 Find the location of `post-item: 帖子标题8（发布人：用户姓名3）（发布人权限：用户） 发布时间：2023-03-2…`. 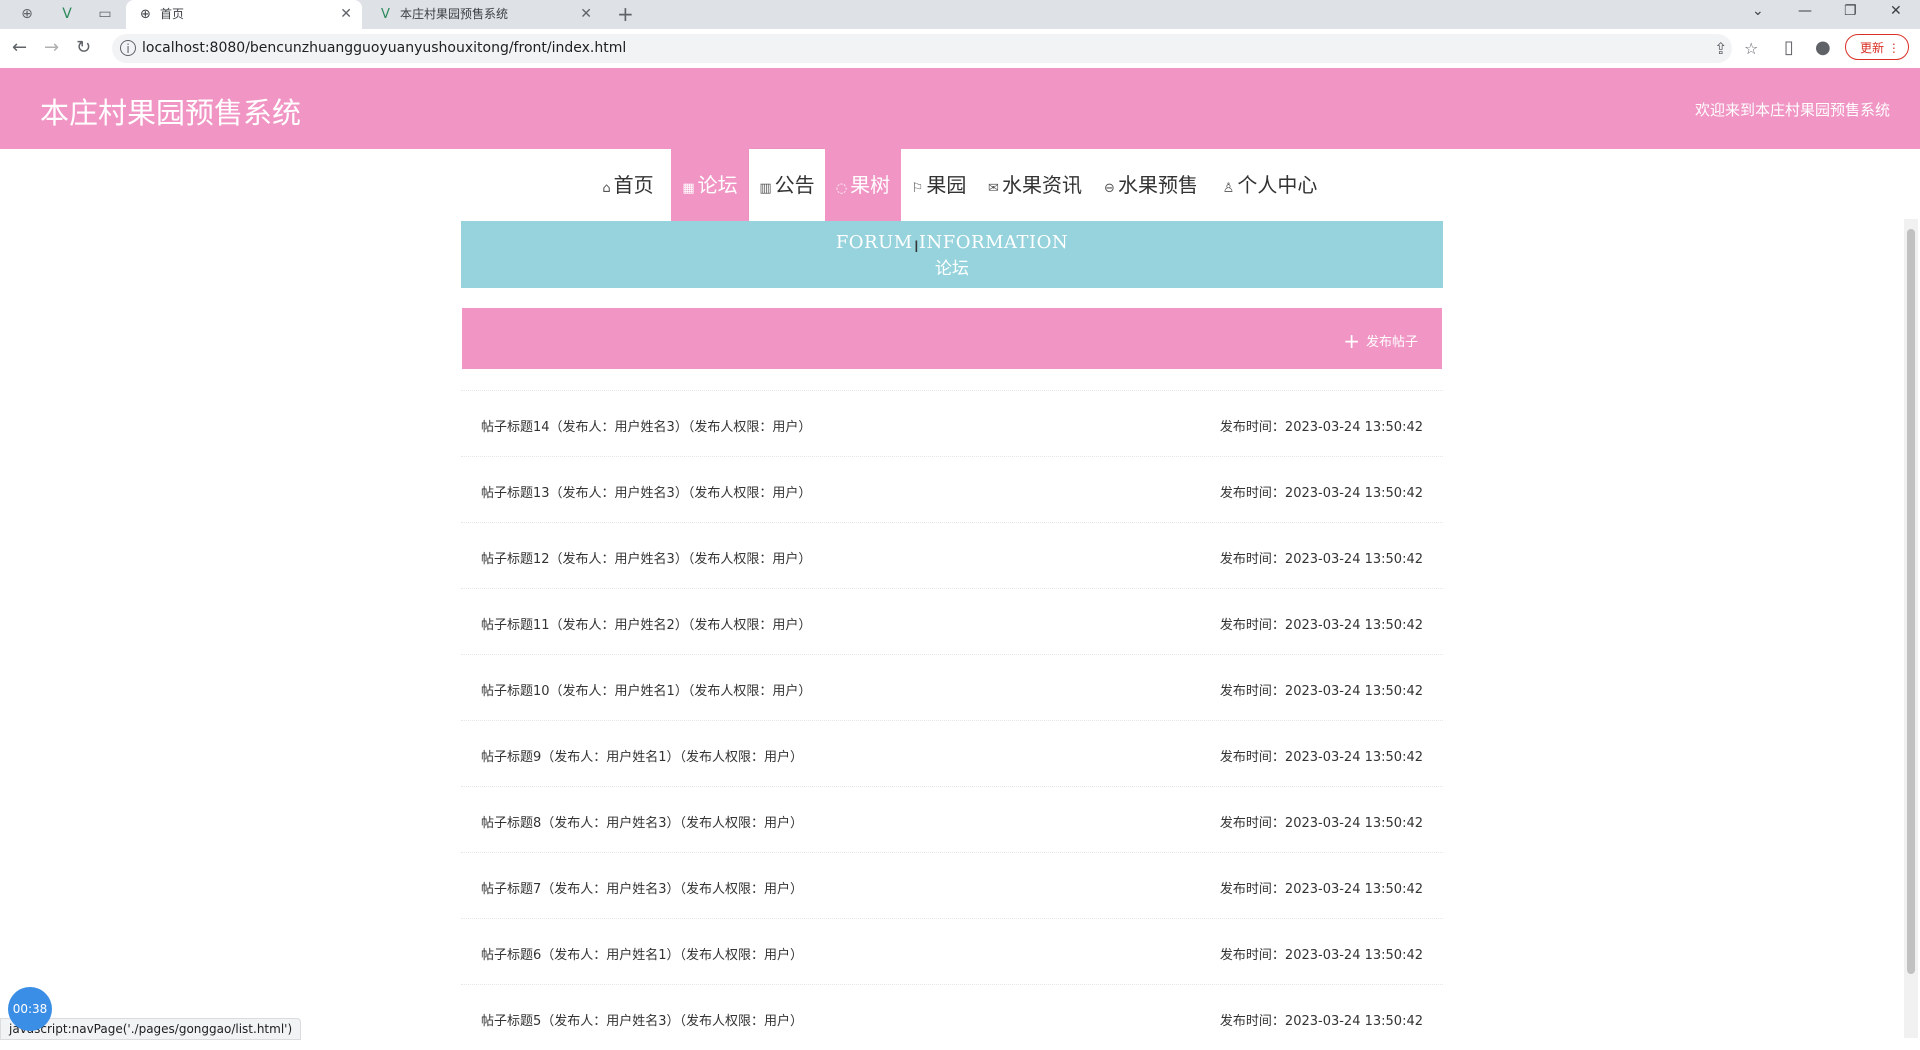

post-item: 帖子标题8（发布人：用户姓名3）（发布人权限：用户） 发布时间：2023-03-2… is located at coordinates (952, 819).